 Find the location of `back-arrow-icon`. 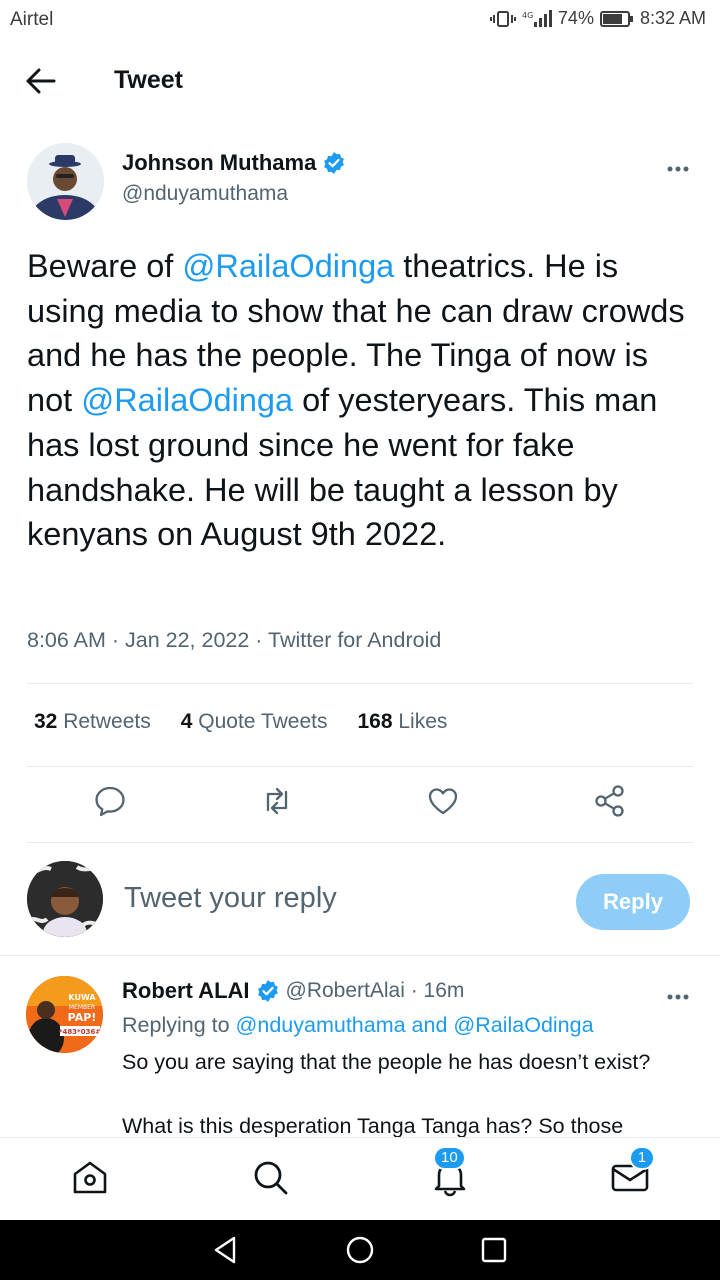

back-arrow-icon is located at coordinates (41, 81).